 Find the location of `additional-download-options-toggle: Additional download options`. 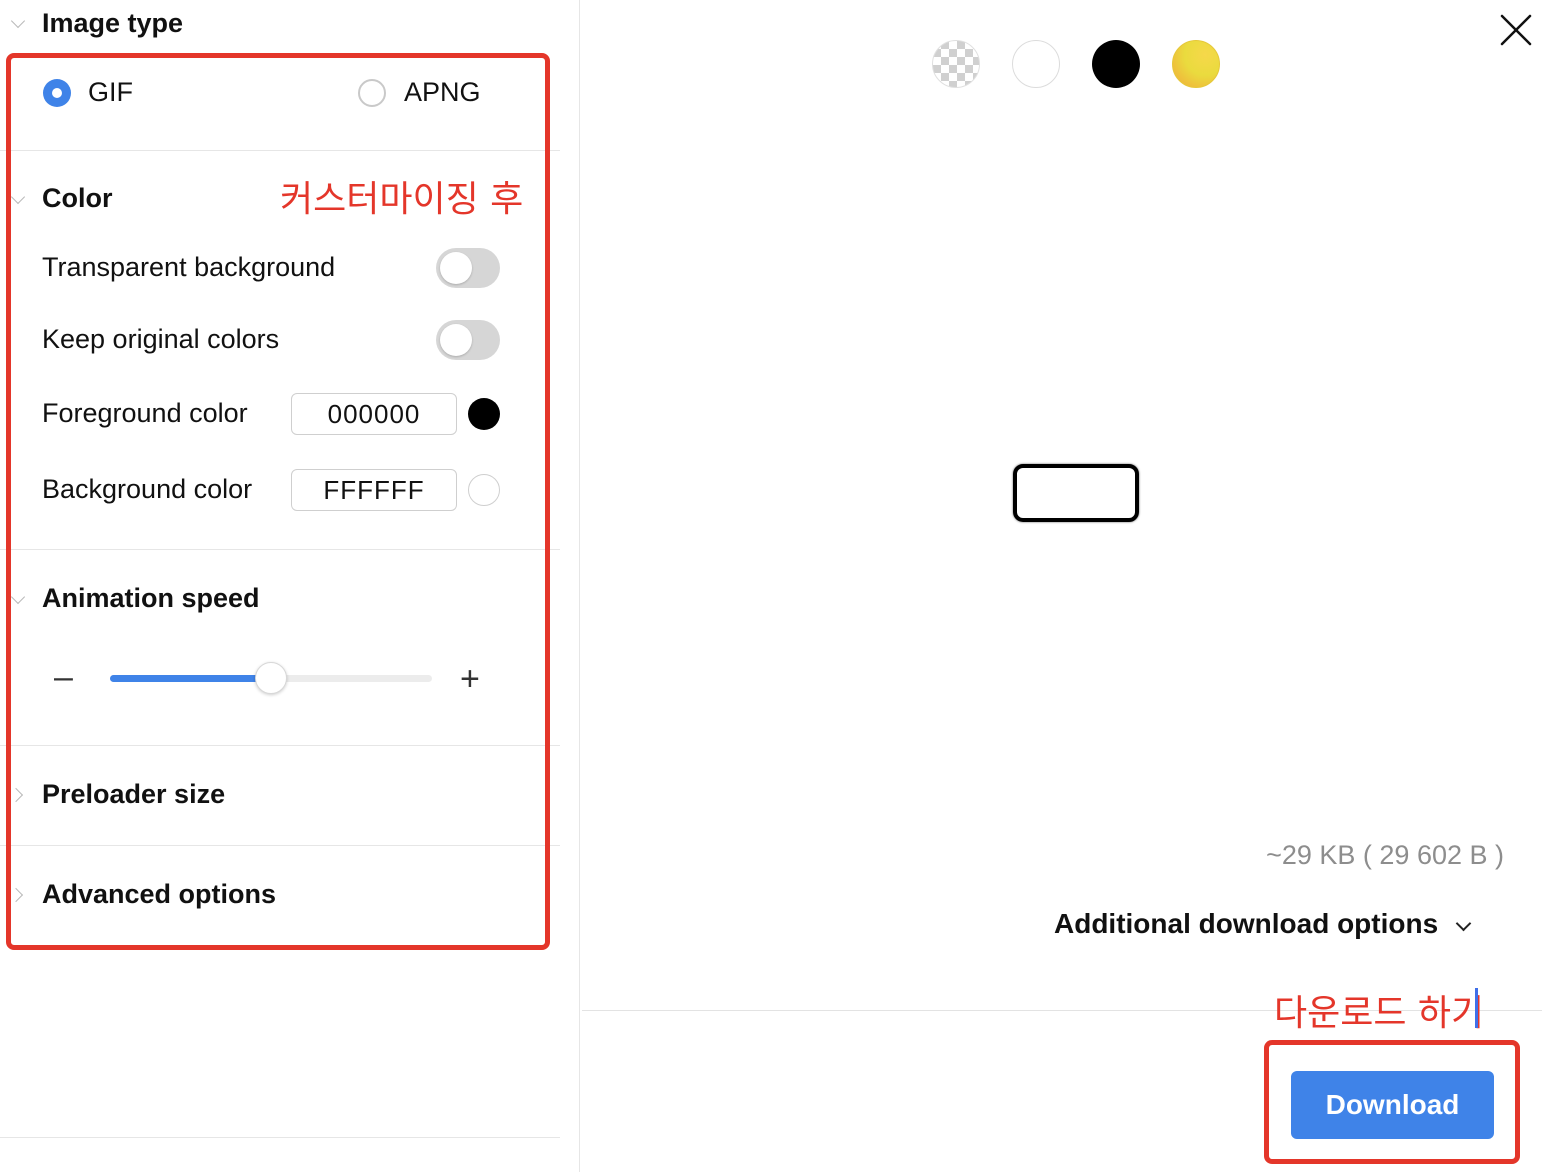

additional-download-options-toggle: Additional download options is located at coordinates (1246, 924).